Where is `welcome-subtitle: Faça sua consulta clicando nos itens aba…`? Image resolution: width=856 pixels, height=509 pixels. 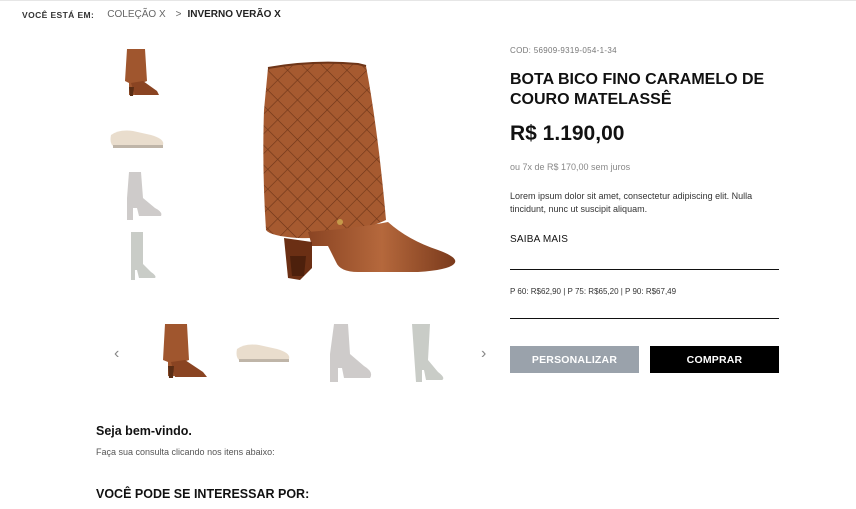
welcome-subtitle: Faça sua consulta clicando nos itens aba… is located at coordinates (185, 452).